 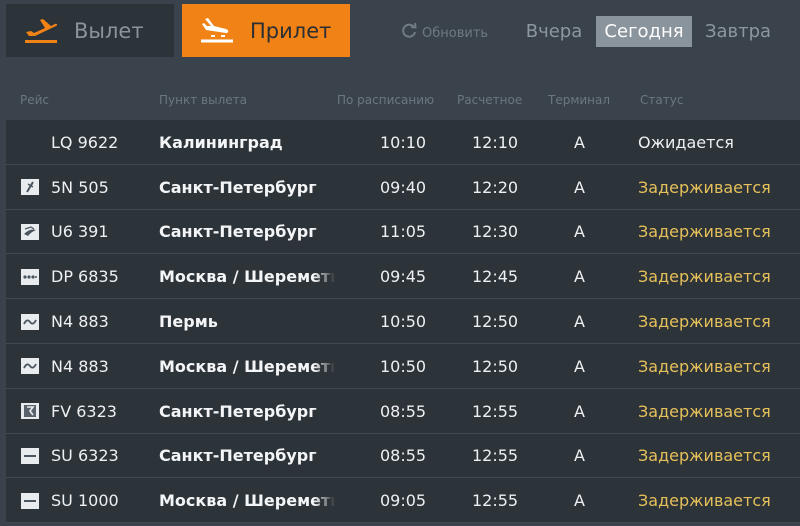 What do you see at coordinates (686, 142) in the screenshot?
I see `flight-status: Ожидается` at bounding box center [686, 142].